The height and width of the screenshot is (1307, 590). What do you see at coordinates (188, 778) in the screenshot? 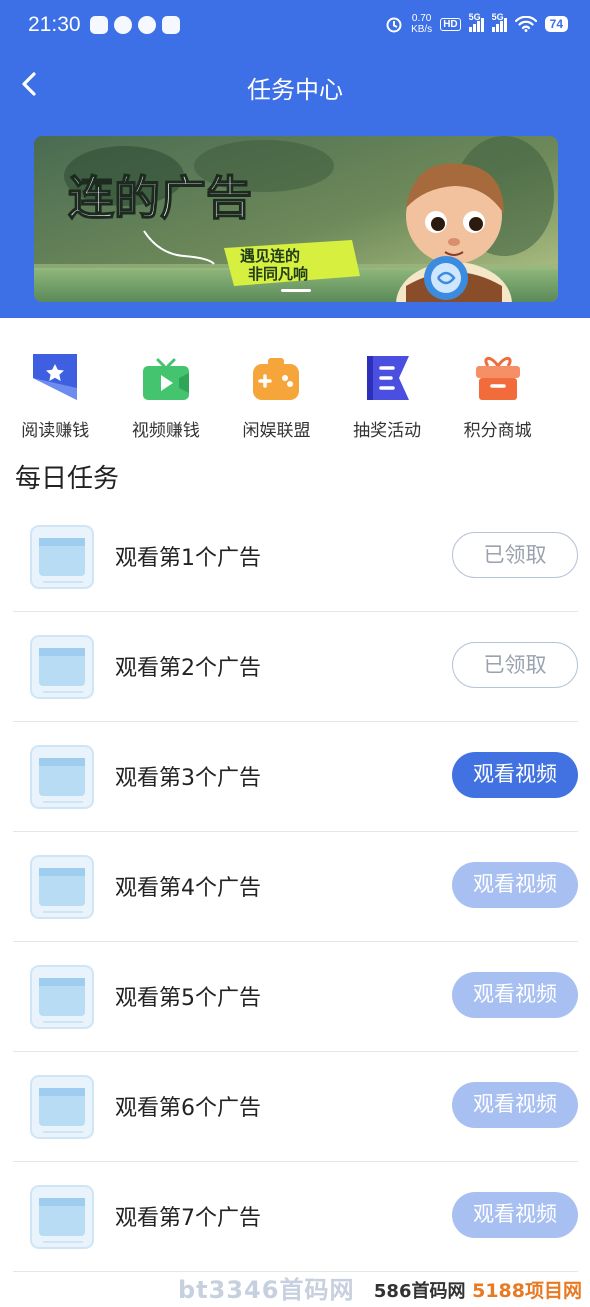
I see `task-label: 观看第3个广告` at bounding box center [188, 778].